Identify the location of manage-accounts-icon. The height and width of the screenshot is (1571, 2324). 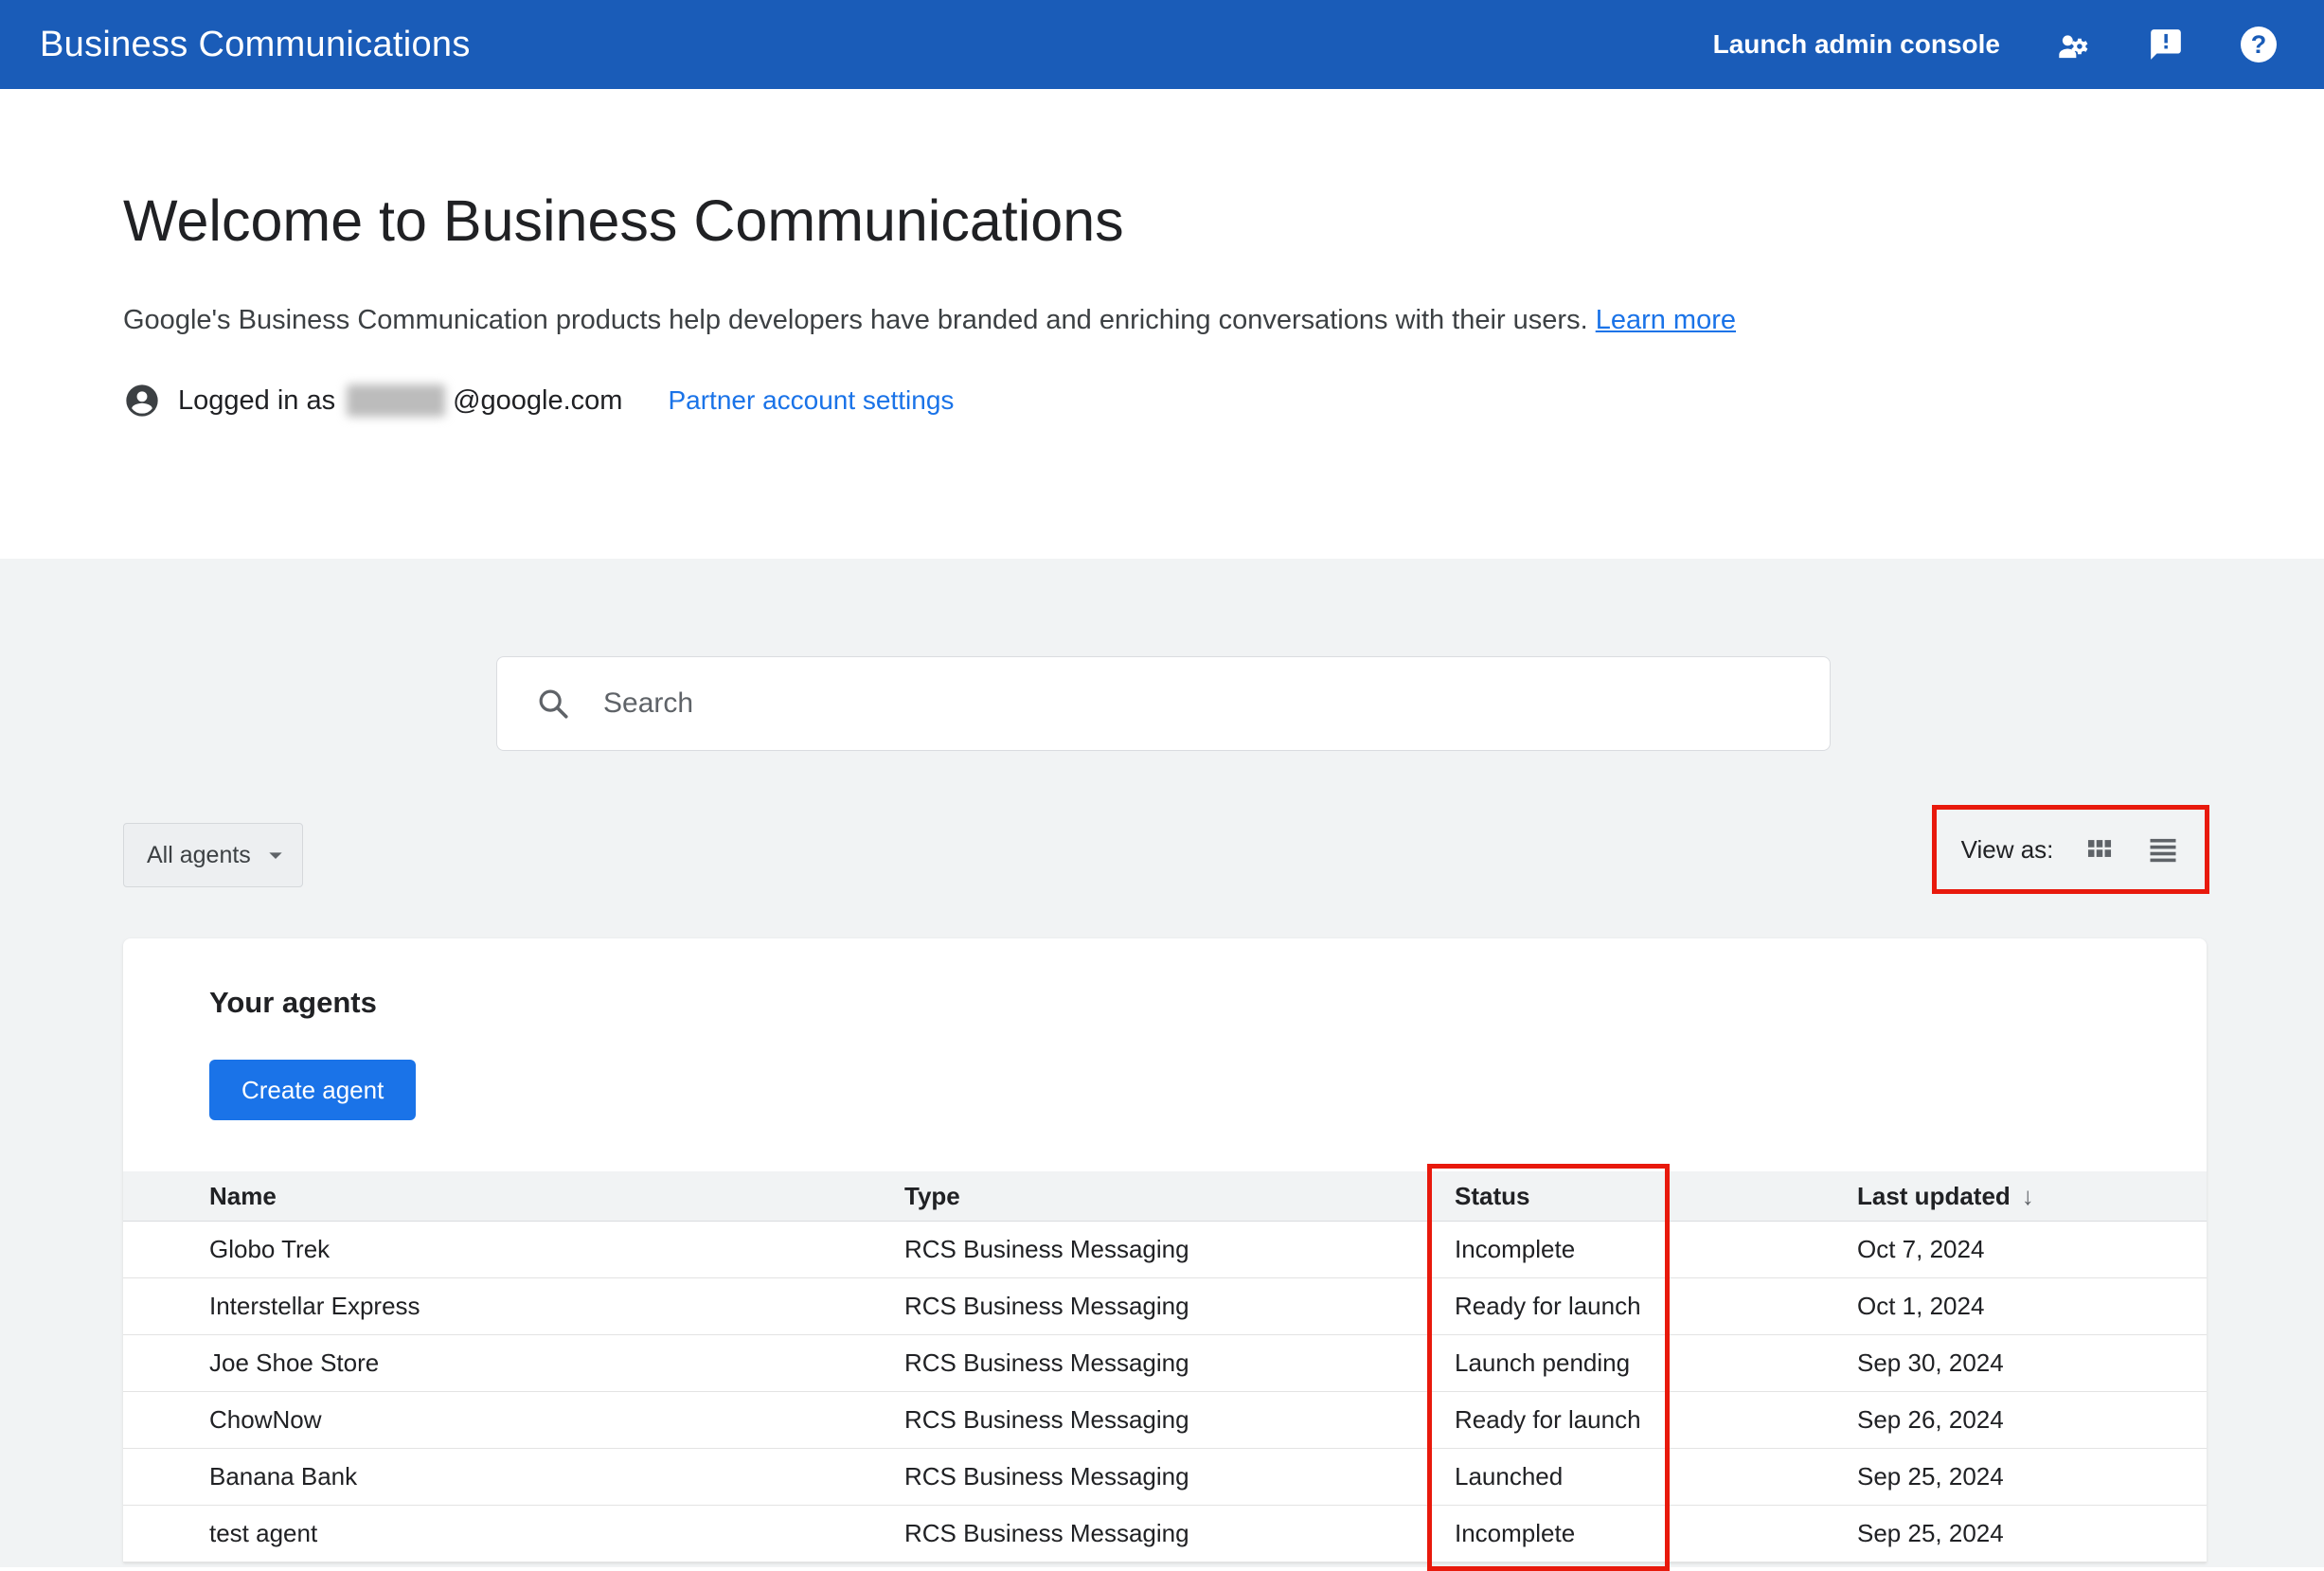
(2073, 45).